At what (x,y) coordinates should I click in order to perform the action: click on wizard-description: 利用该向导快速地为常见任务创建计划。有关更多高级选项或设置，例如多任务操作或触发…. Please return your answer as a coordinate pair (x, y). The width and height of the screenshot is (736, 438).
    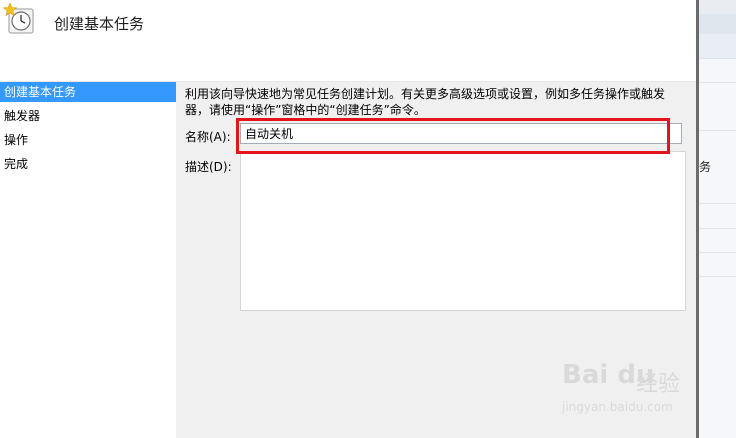
    Looking at the image, I should click on (425, 102).